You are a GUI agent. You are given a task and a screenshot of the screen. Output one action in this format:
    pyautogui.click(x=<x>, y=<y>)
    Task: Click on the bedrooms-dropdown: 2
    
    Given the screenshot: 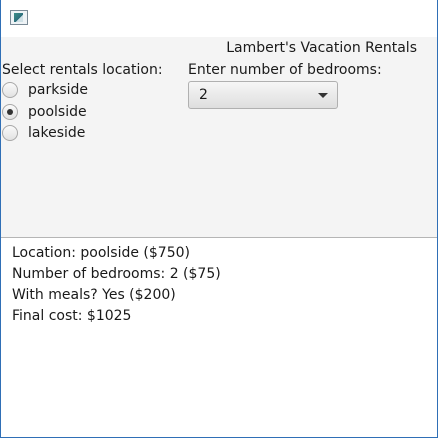 What is the action you would take?
    pyautogui.click(x=263, y=95)
    